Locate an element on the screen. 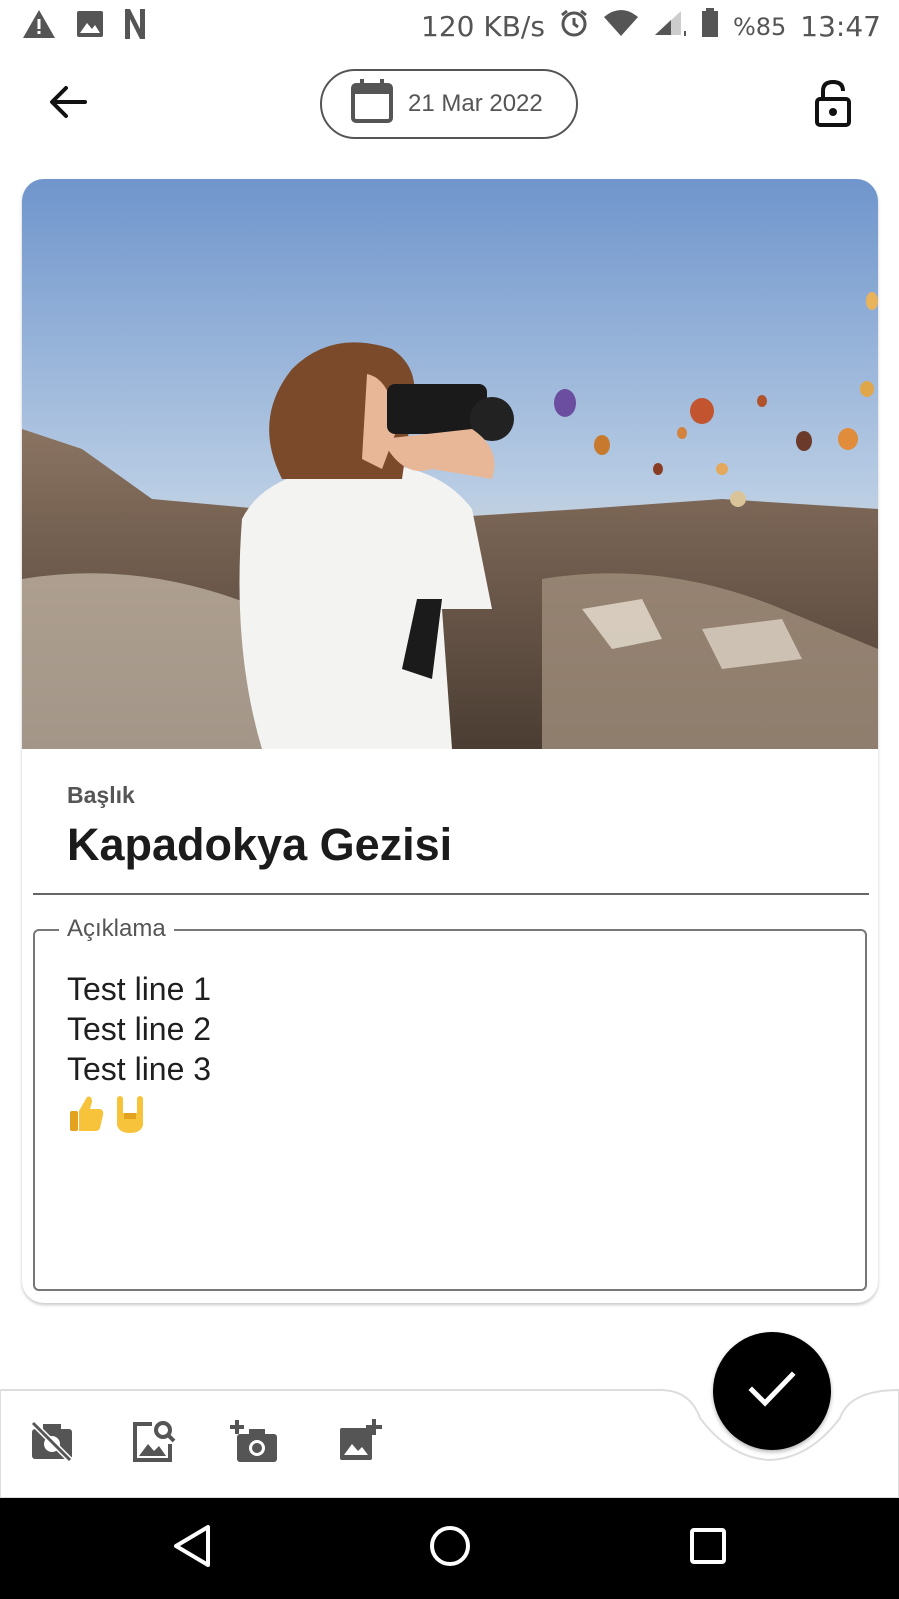  battery-level: %85 is located at coordinates (759, 26).